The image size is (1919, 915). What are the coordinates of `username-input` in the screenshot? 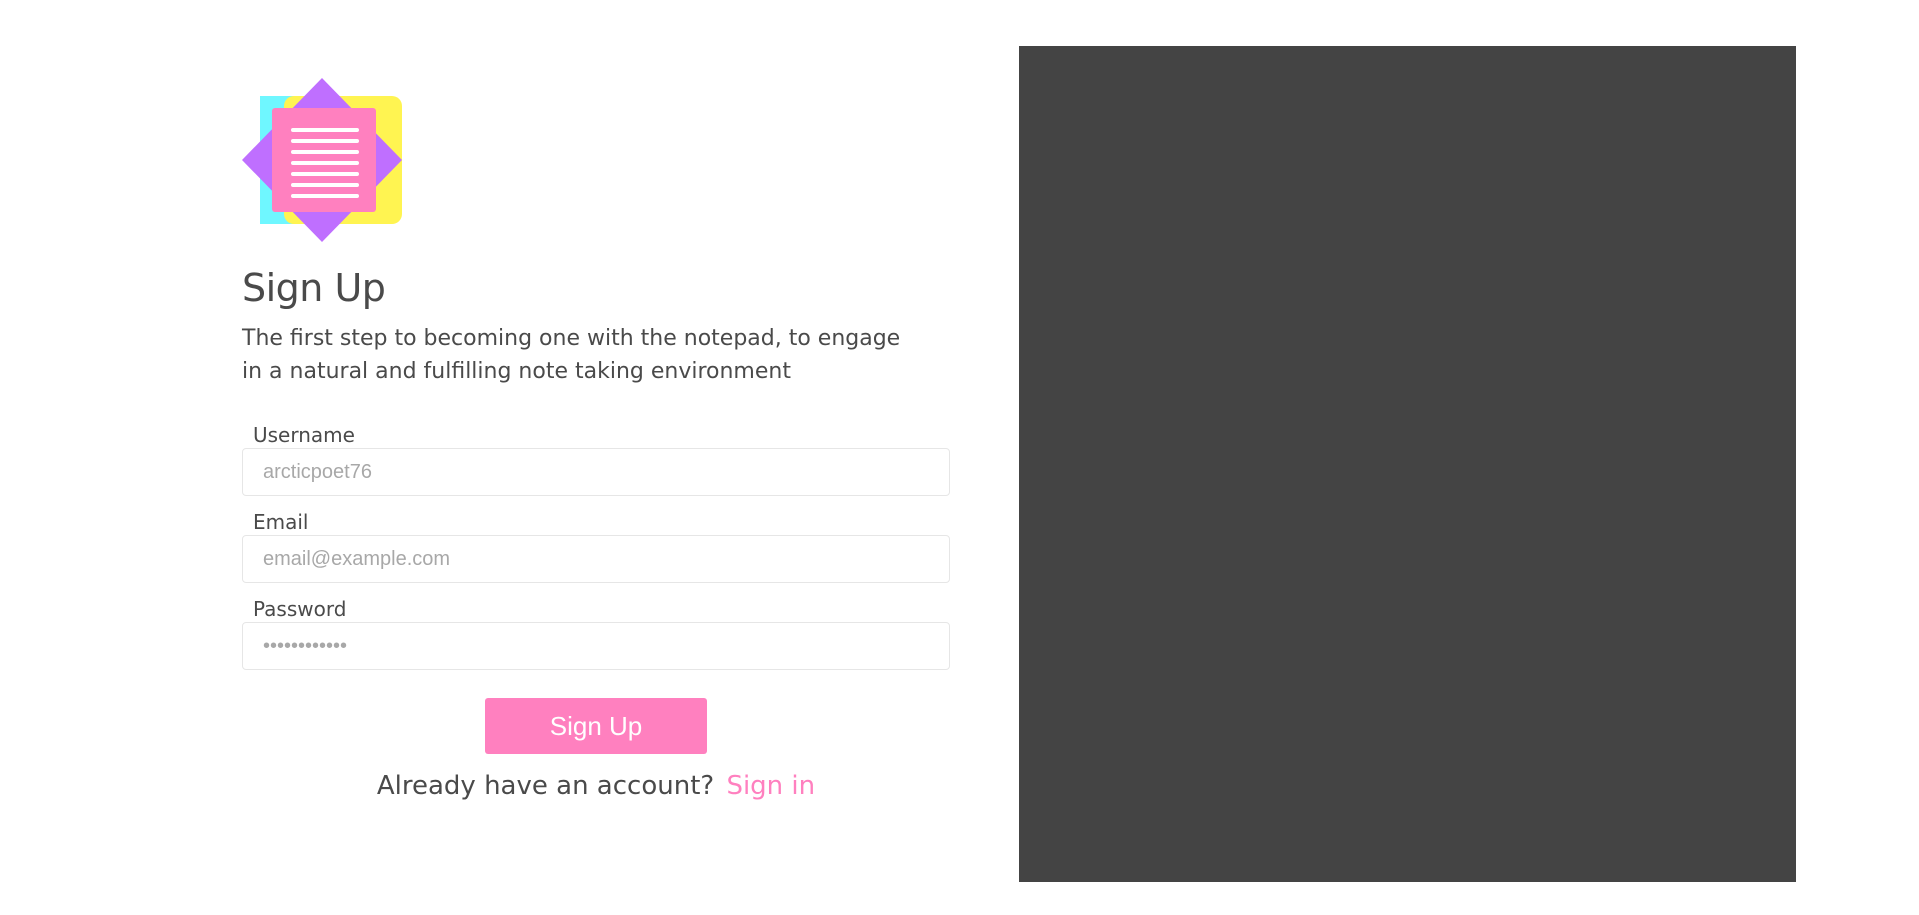 It's located at (596, 472).